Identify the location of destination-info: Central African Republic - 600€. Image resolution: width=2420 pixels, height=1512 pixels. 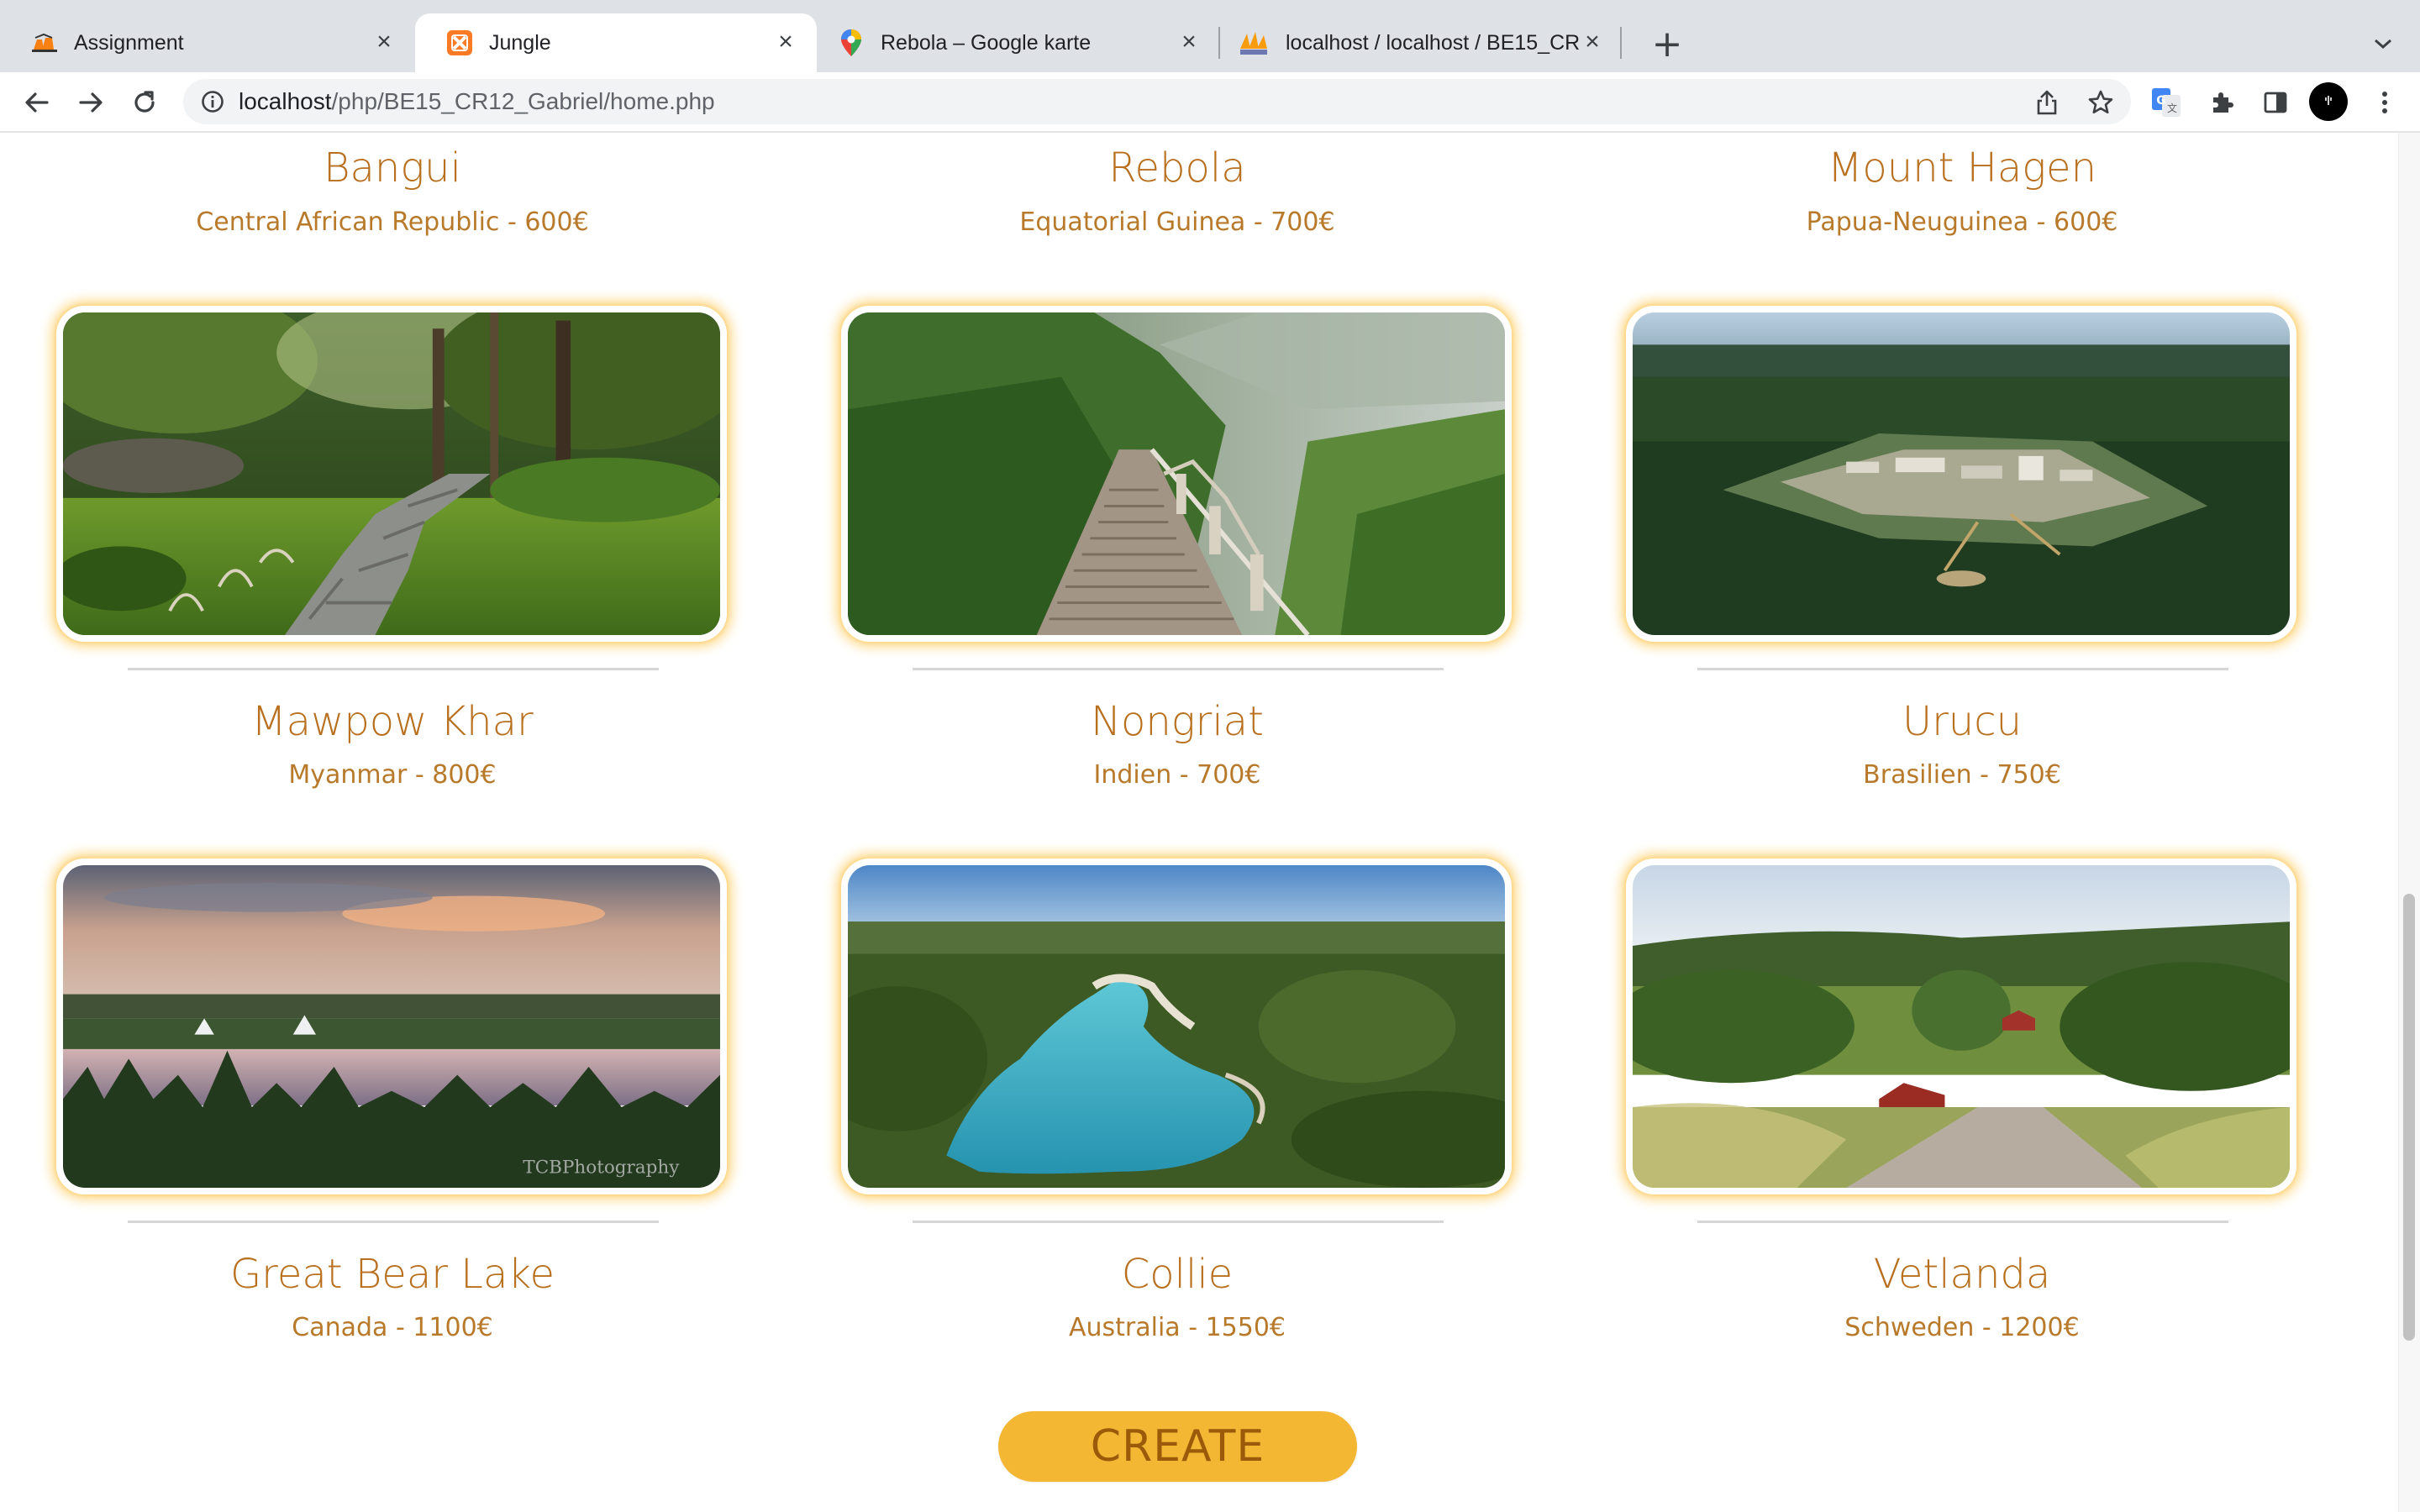
(392, 222).